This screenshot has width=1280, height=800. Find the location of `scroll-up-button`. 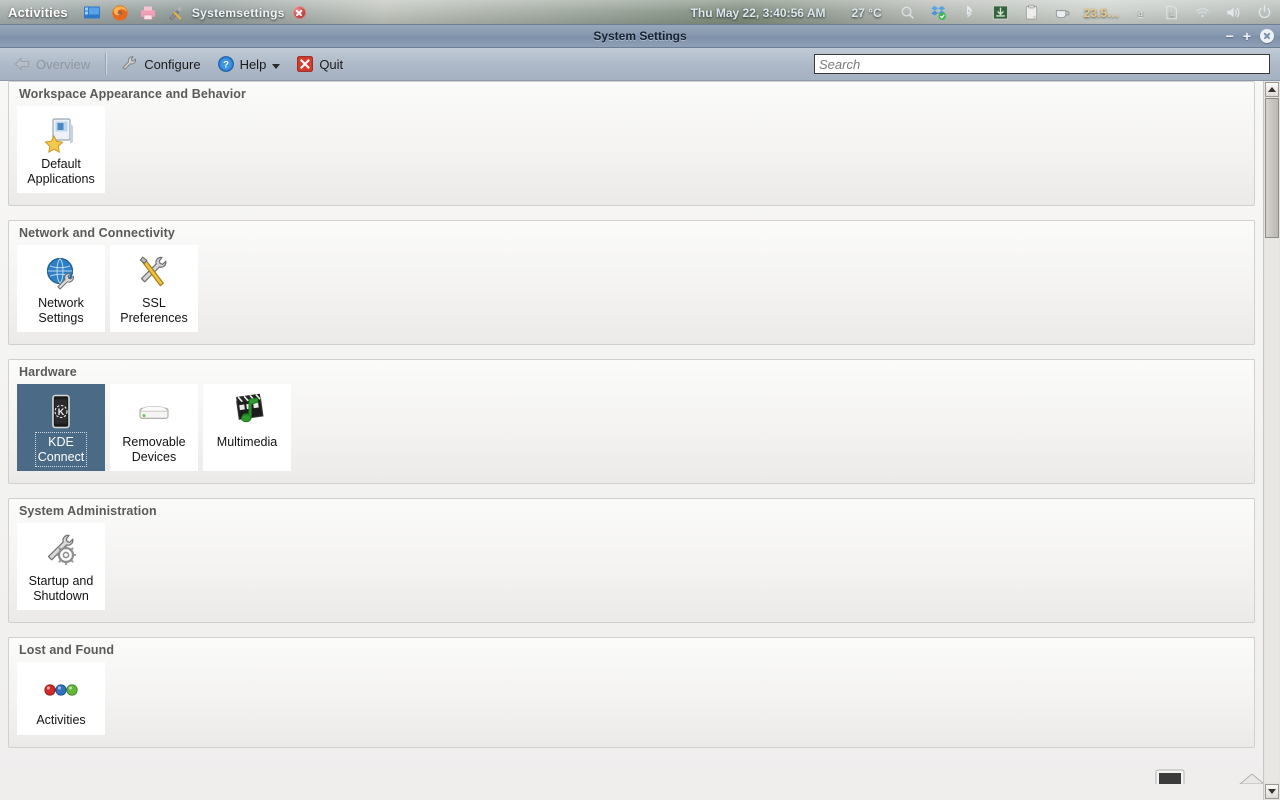

scroll-up-button is located at coordinates (1272, 89).